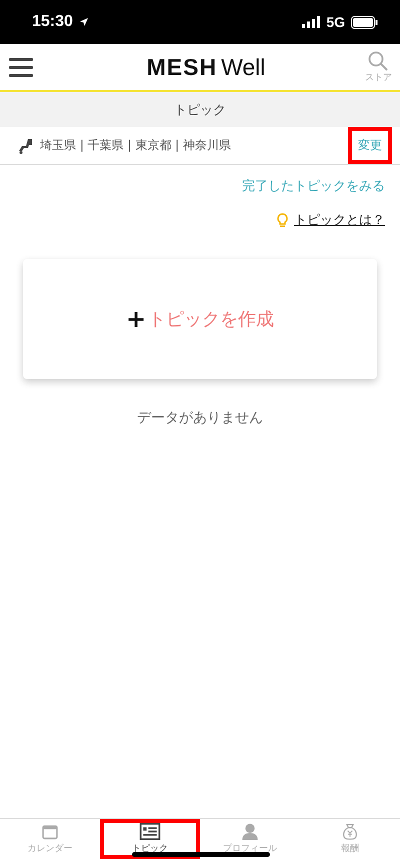 The image size is (400, 865). I want to click on empty-message: データがありません, so click(200, 418).